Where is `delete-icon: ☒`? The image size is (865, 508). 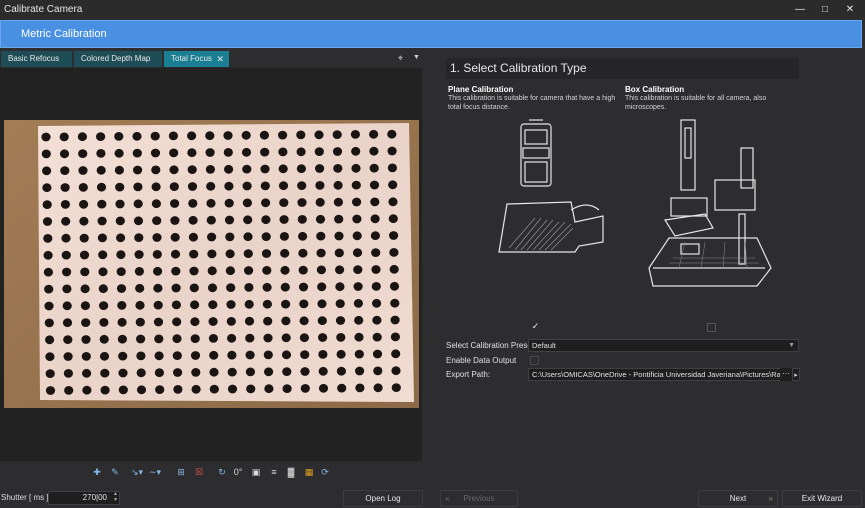
delete-icon: ☒ is located at coordinates (199, 472).